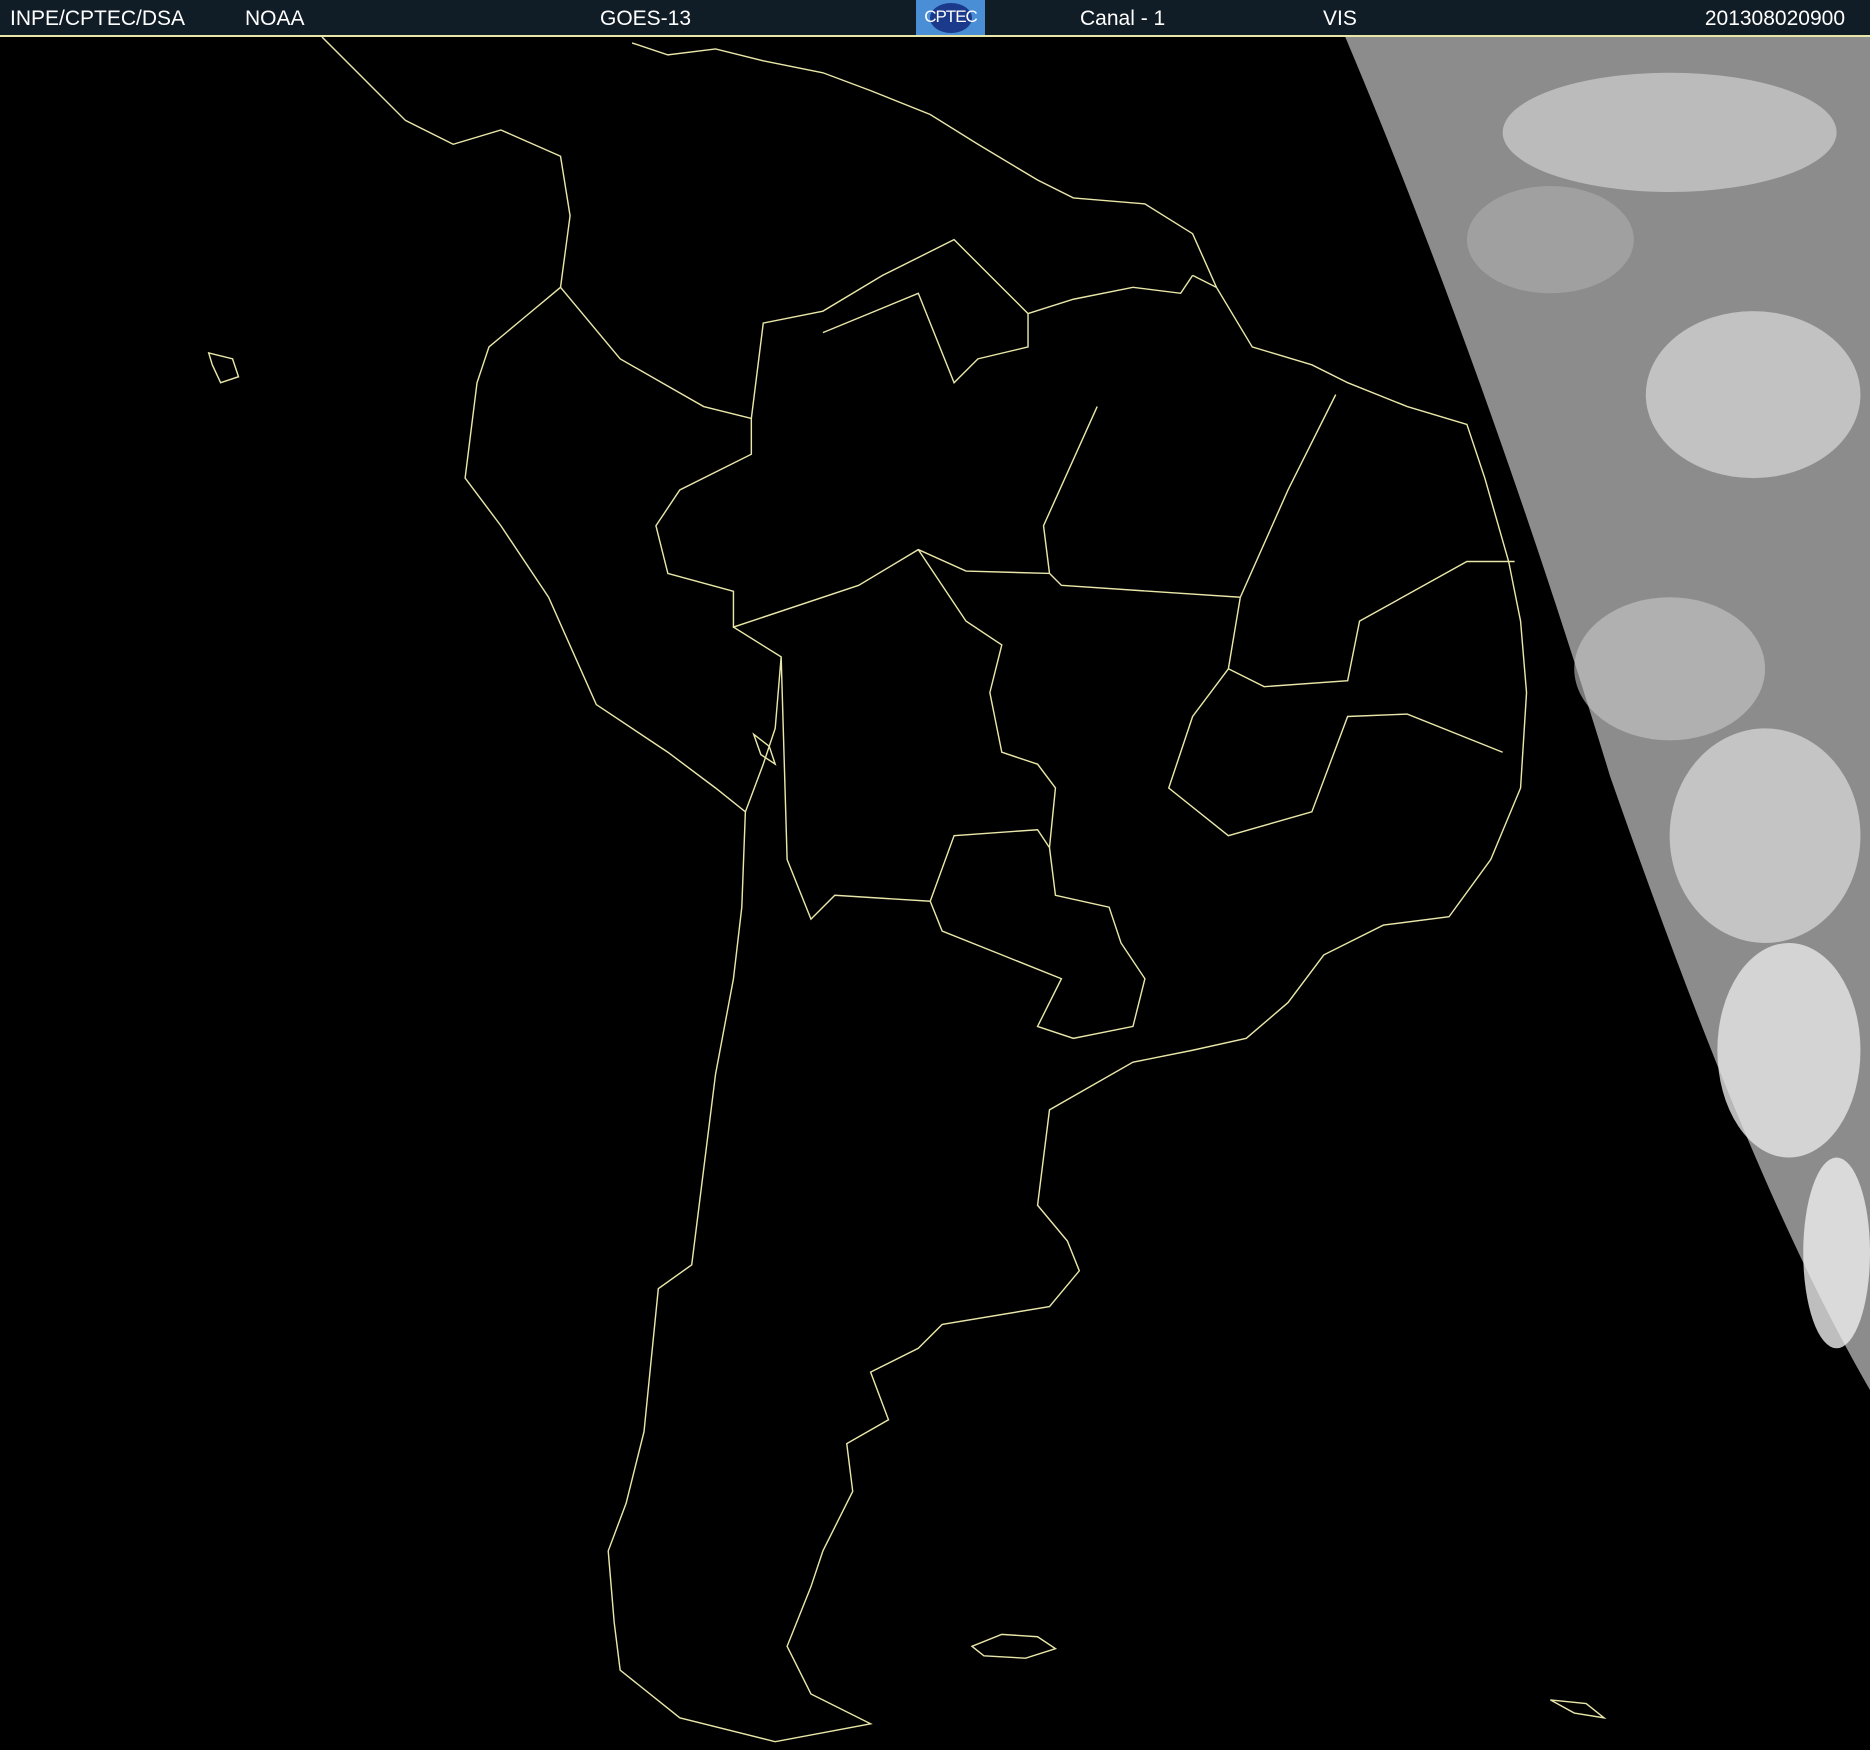 Image resolution: width=1870 pixels, height=1750 pixels. What do you see at coordinates (275, 18) in the screenshot?
I see `agency-label: NOAA` at bounding box center [275, 18].